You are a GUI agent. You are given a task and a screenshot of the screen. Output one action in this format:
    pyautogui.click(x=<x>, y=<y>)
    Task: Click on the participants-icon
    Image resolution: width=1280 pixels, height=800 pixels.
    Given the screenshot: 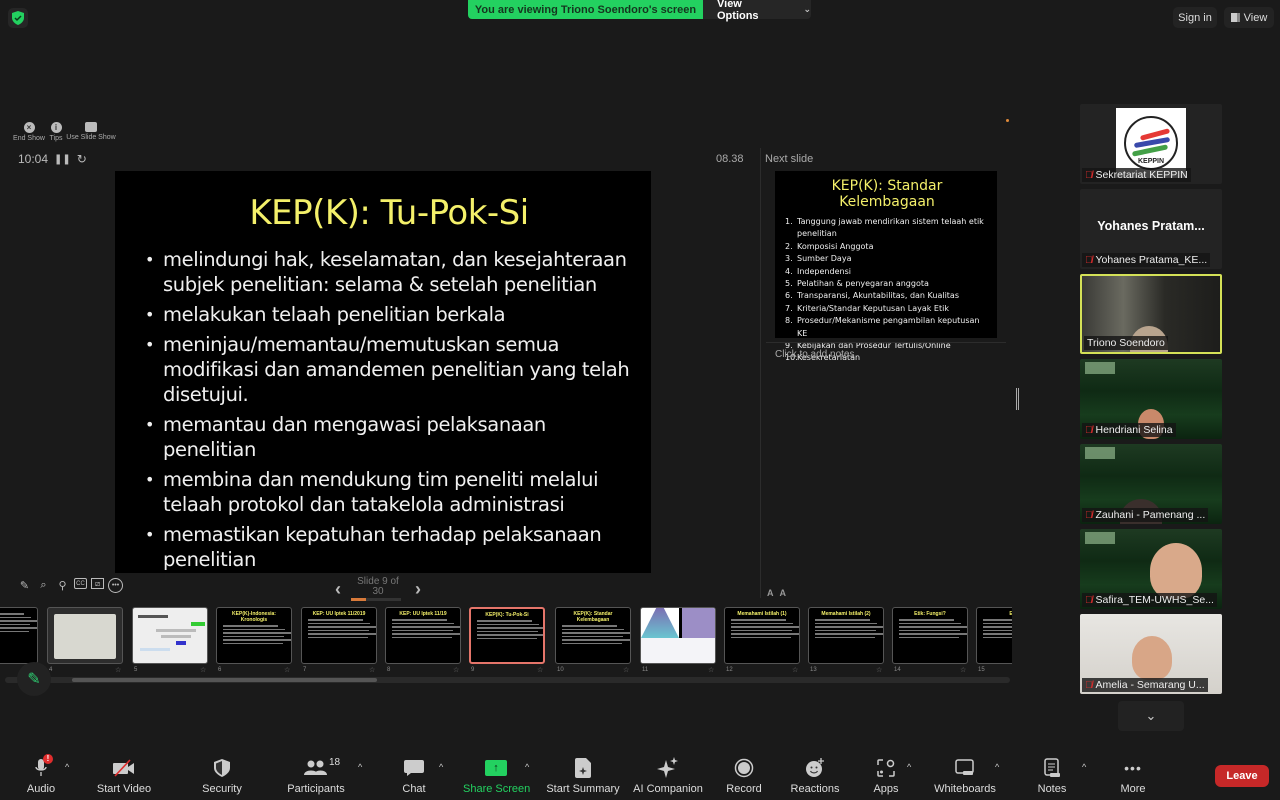 What is the action you would take?
    pyautogui.click(x=315, y=767)
    